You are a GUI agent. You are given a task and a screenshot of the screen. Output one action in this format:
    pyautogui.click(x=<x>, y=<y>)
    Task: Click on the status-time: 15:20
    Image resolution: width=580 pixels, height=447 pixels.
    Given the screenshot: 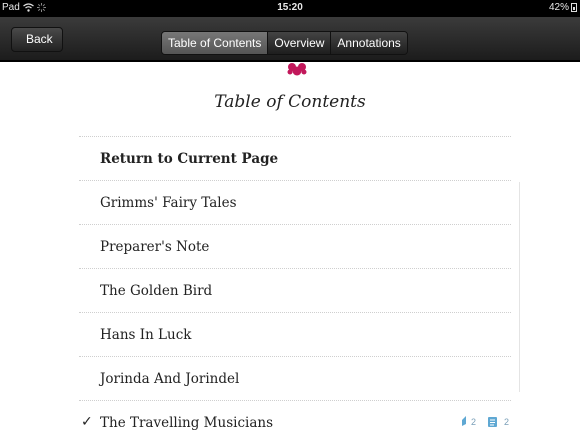 What is the action you would take?
    pyautogui.click(x=290, y=7)
    